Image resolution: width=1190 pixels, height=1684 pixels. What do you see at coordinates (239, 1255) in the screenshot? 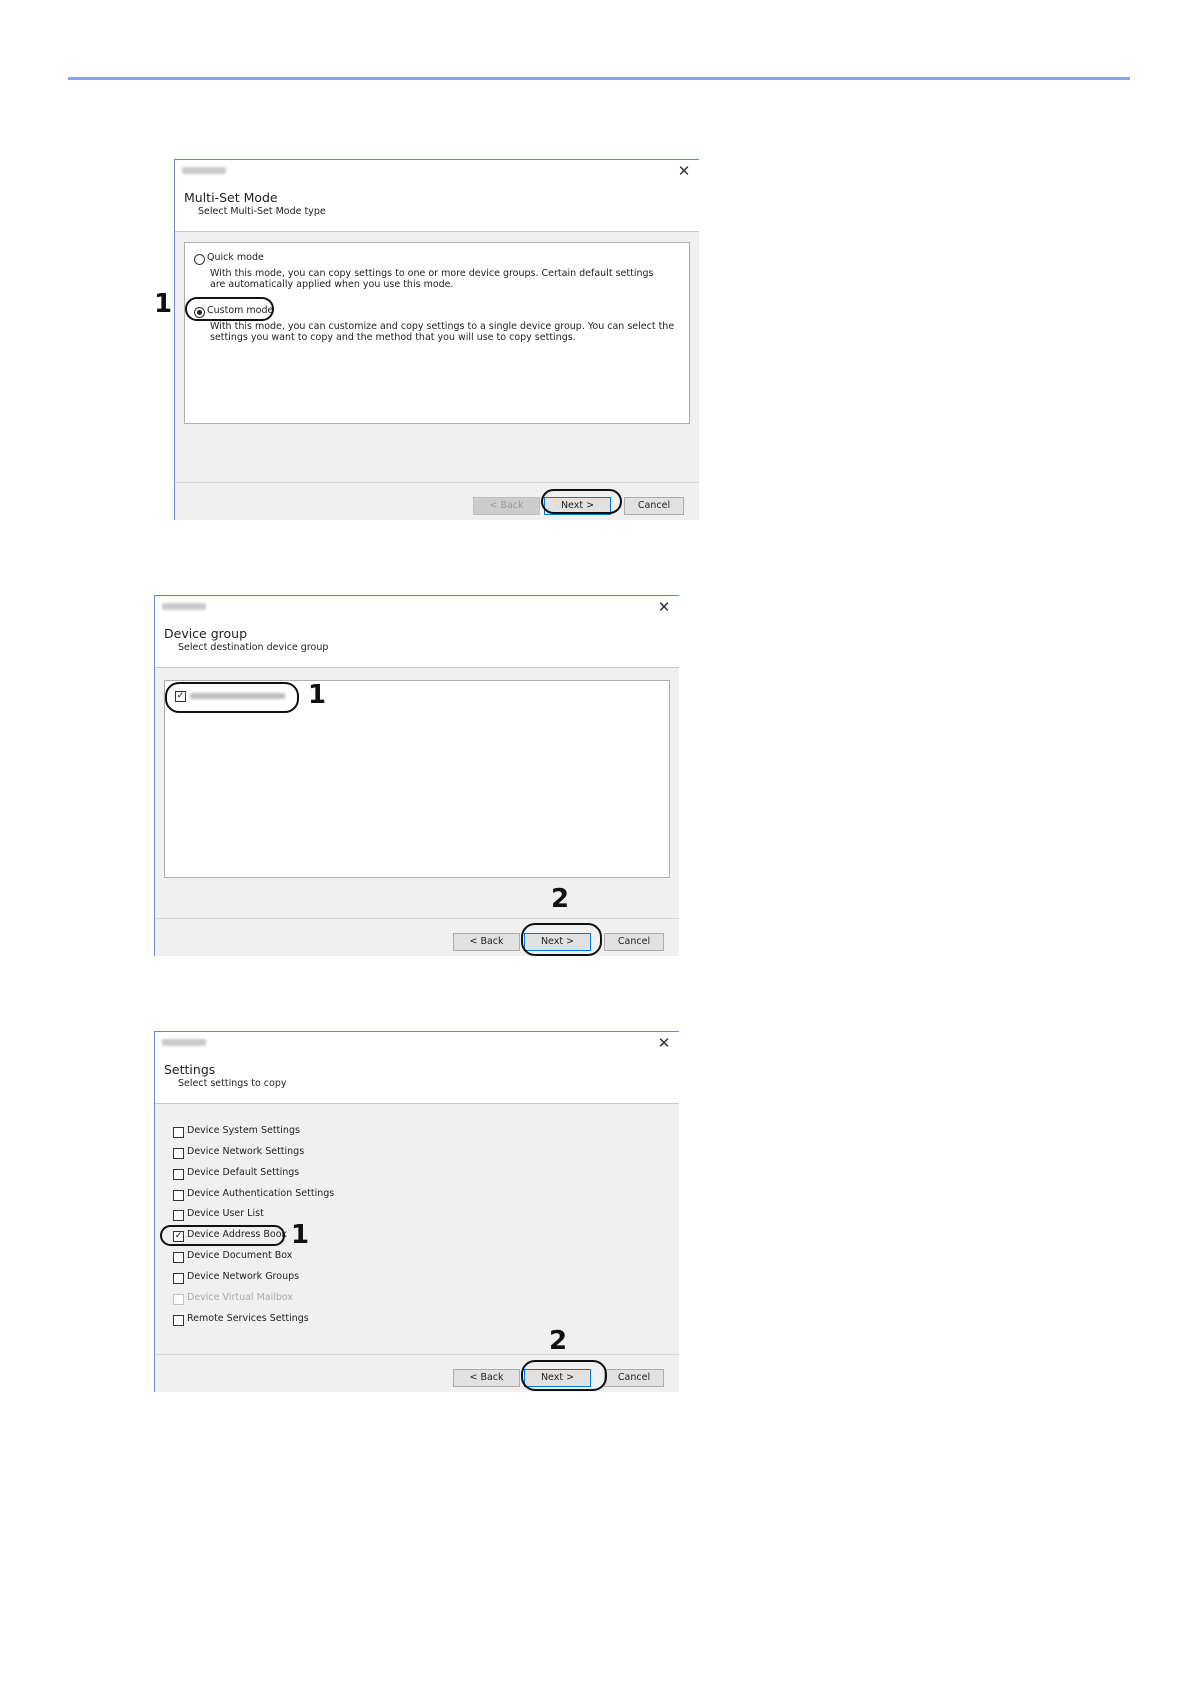
I see `setting-label-document-box: Device Document Box` at bounding box center [239, 1255].